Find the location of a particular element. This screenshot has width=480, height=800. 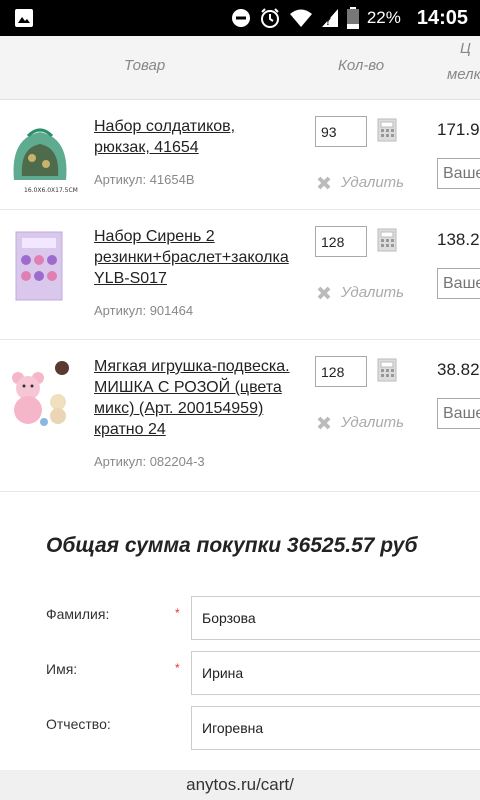

table-header: Товар Кол-во Ц мелк is located at coordinates (240, 68).